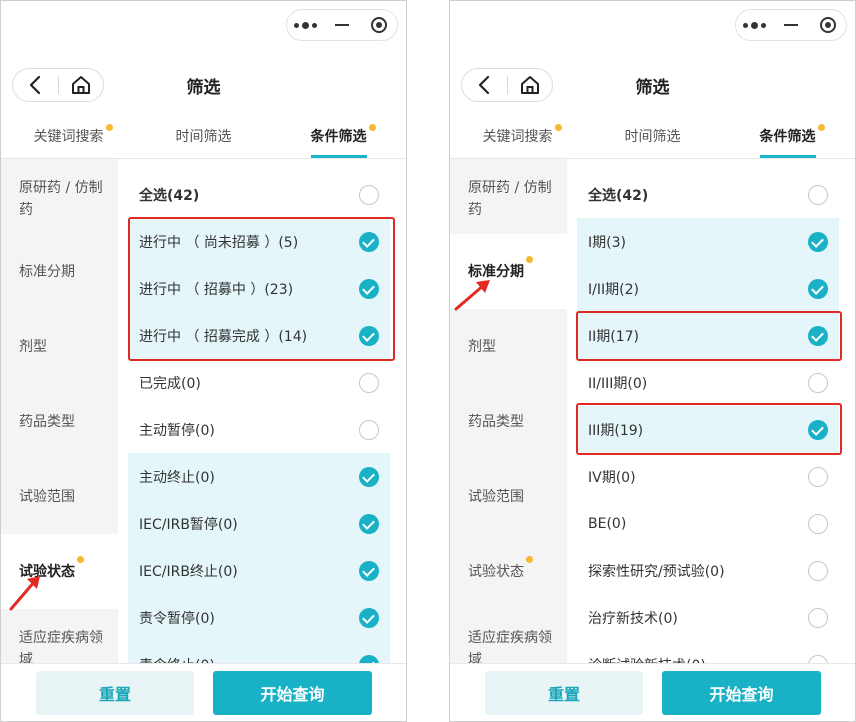 This screenshot has width=856, height=722. Describe the element at coordinates (259, 476) in the screenshot. I see `list-item: 主动终止(0)` at that location.